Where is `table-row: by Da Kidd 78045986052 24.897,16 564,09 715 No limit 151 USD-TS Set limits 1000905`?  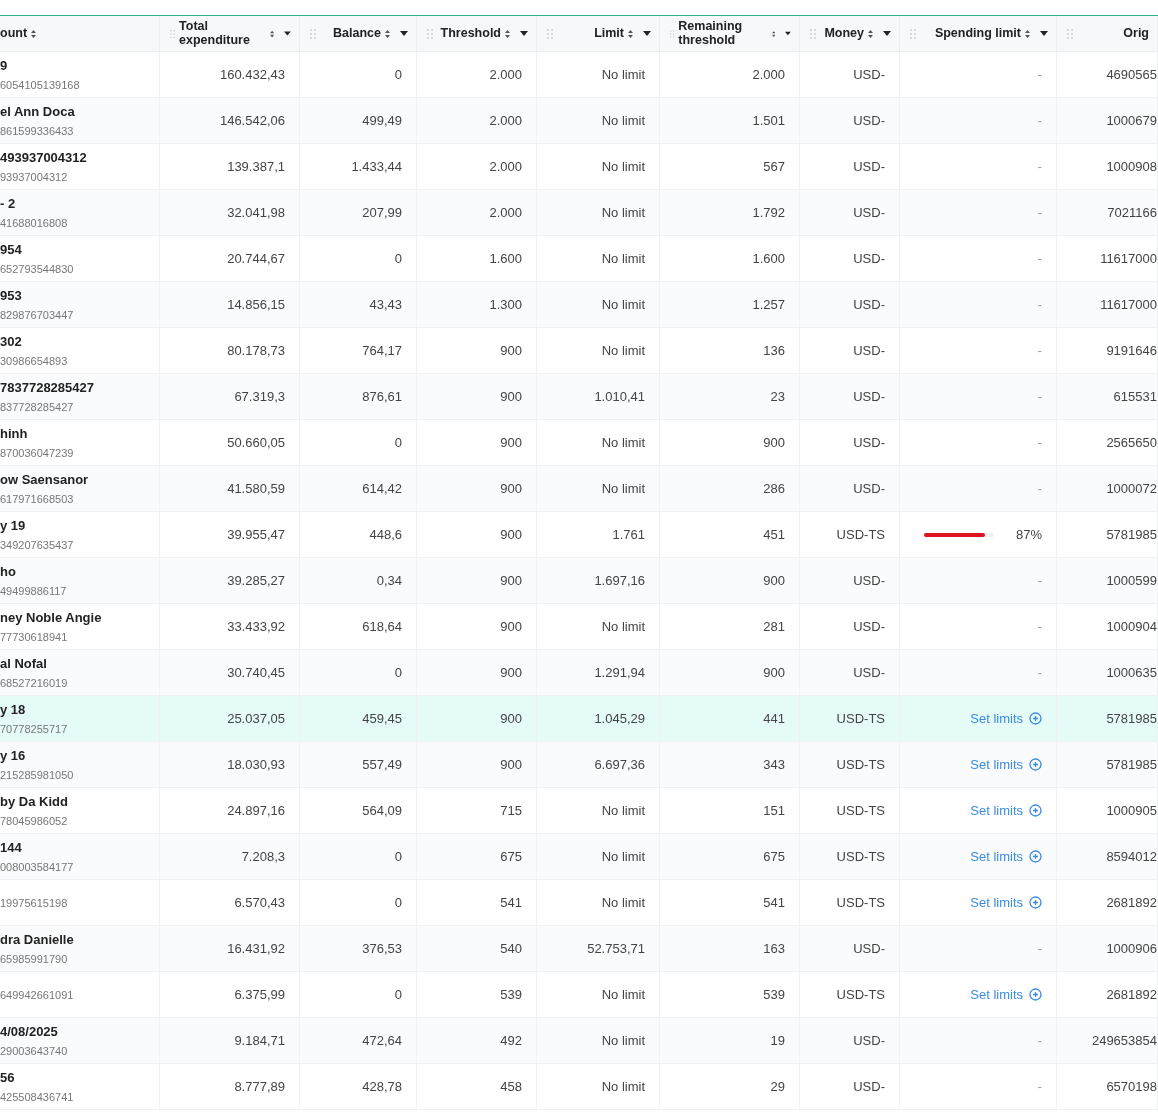
table-row: by Da Kidd 78045986052 24.897,16 564,09 715 No limit 151 USD-TS Set limits 1000905 is located at coordinates (579, 811).